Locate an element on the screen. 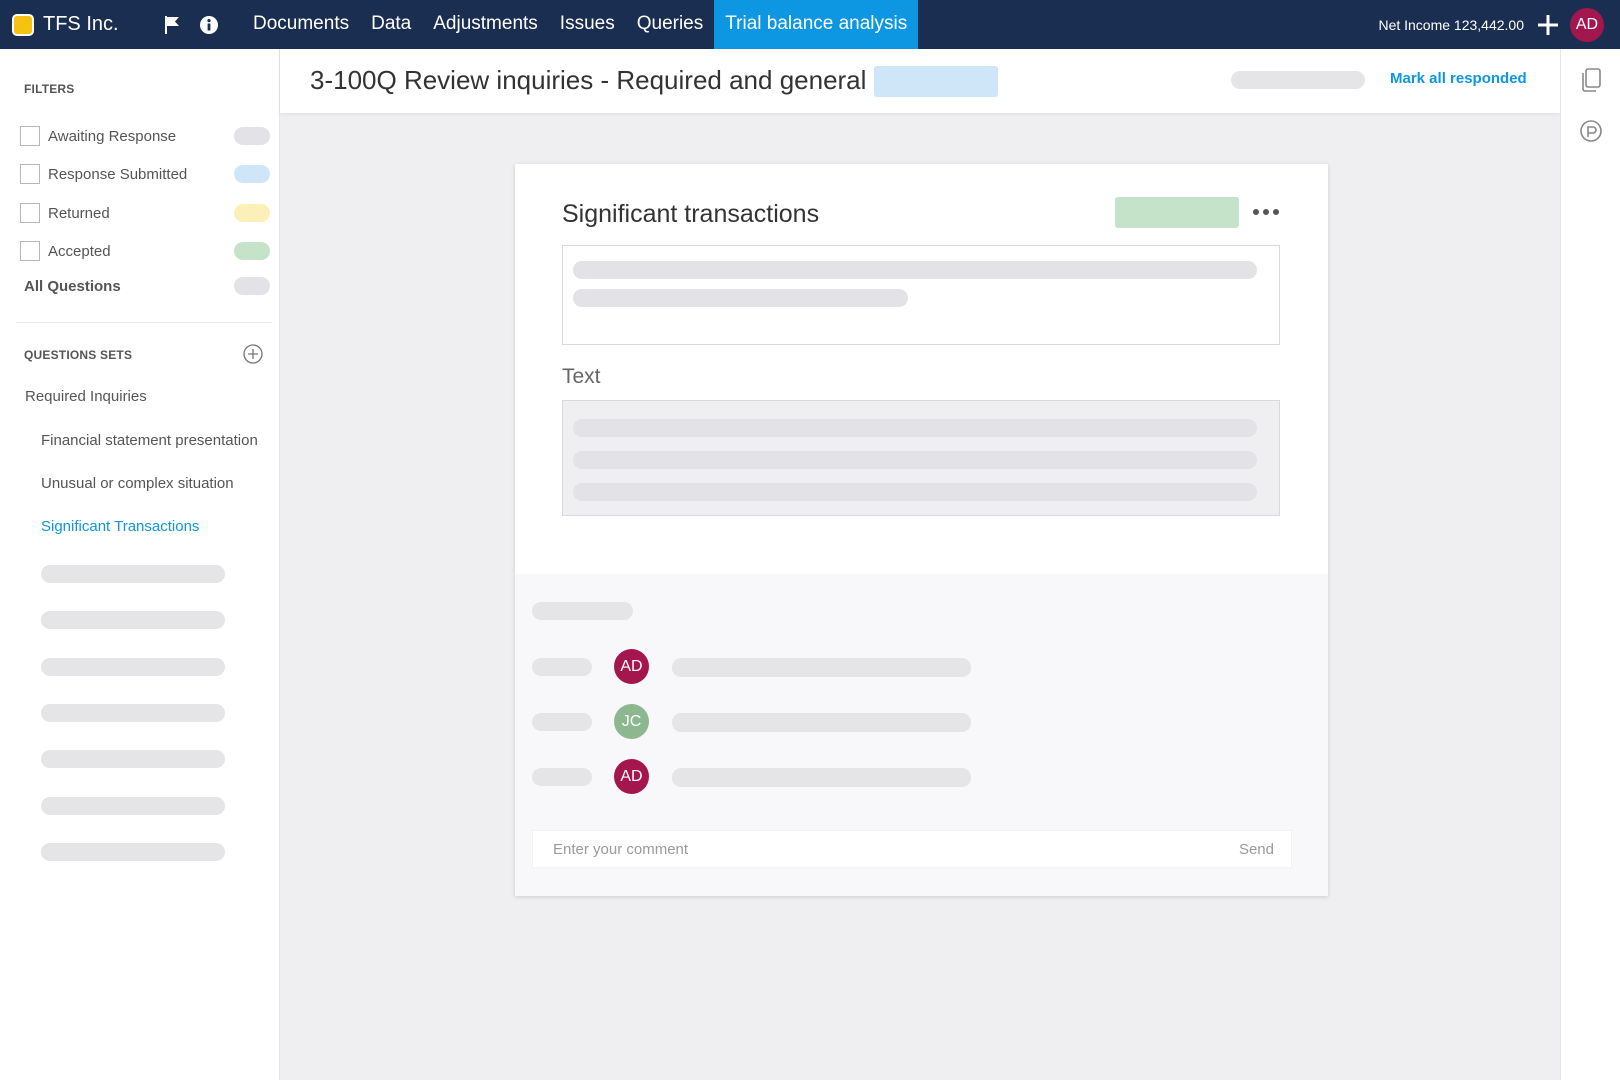 This screenshot has height=1080, width=1620. nav-data: Data is located at coordinates (391, 24).